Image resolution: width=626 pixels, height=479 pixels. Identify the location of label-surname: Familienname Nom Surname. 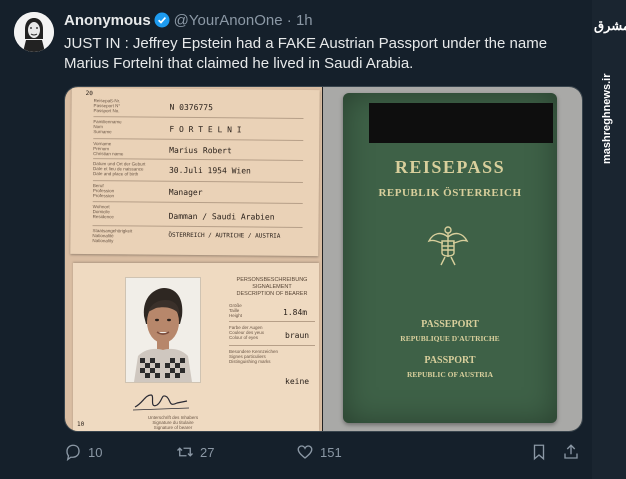
(107, 127).